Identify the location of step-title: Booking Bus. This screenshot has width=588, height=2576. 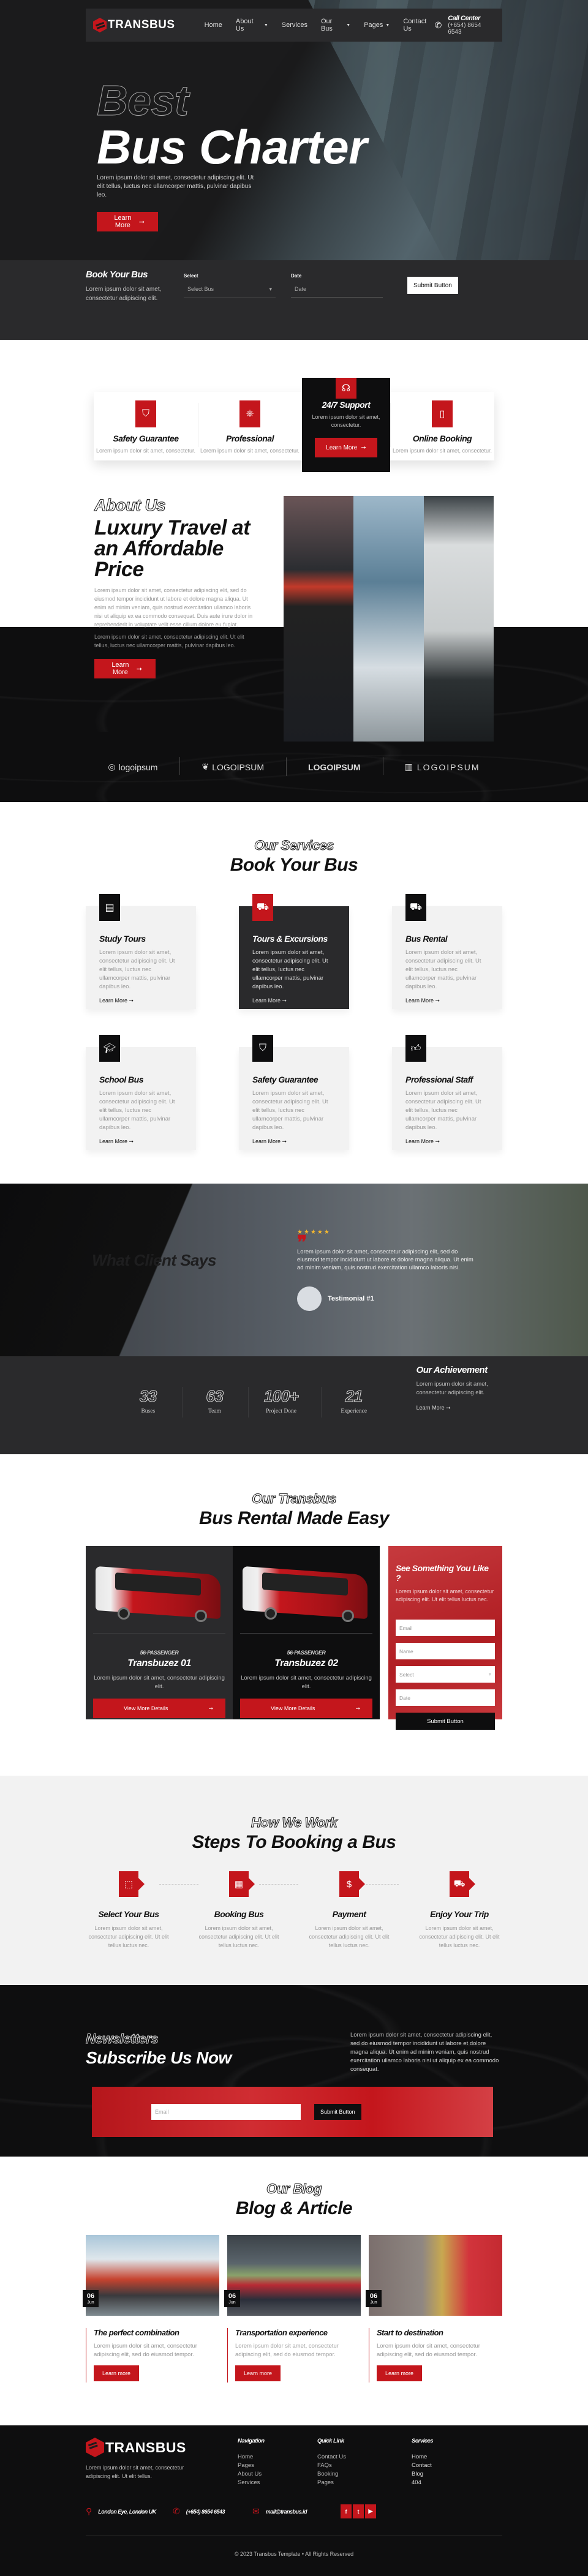
(239, 1914).